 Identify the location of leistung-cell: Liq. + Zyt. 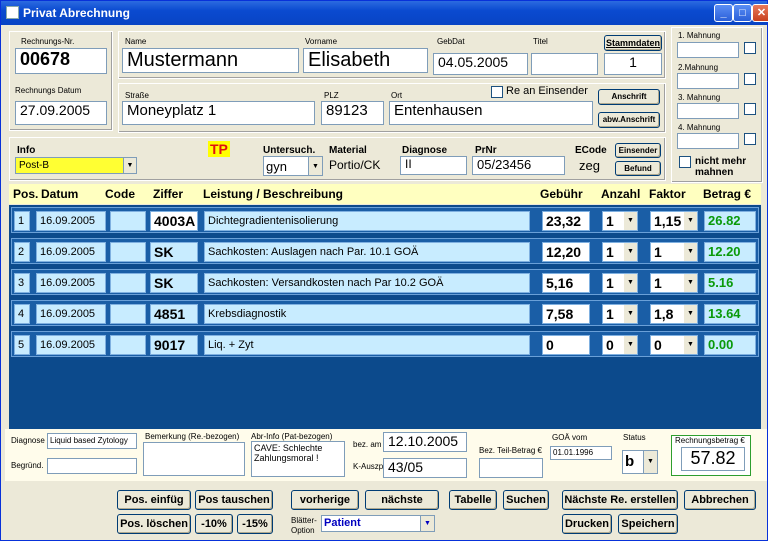
(367, 345).